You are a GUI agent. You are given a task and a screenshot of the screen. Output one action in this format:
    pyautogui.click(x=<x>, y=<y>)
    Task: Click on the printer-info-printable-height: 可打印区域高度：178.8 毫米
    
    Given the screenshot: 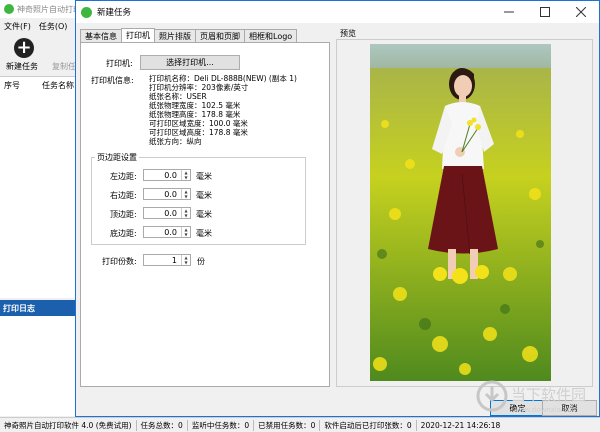 What is the action you would take?
    pyautogui.click(x=198, y=132)
    